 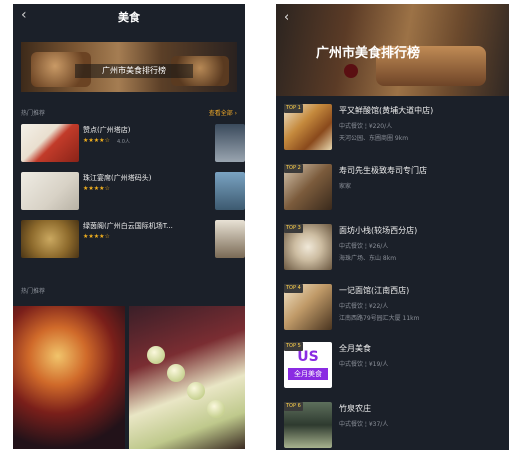 What do you see at coordinates (133, 193) in the screenshot?
I see `list-item: 珠江宴席(广州塔码头) ★★★★☆` at bounding box center [133, 193].